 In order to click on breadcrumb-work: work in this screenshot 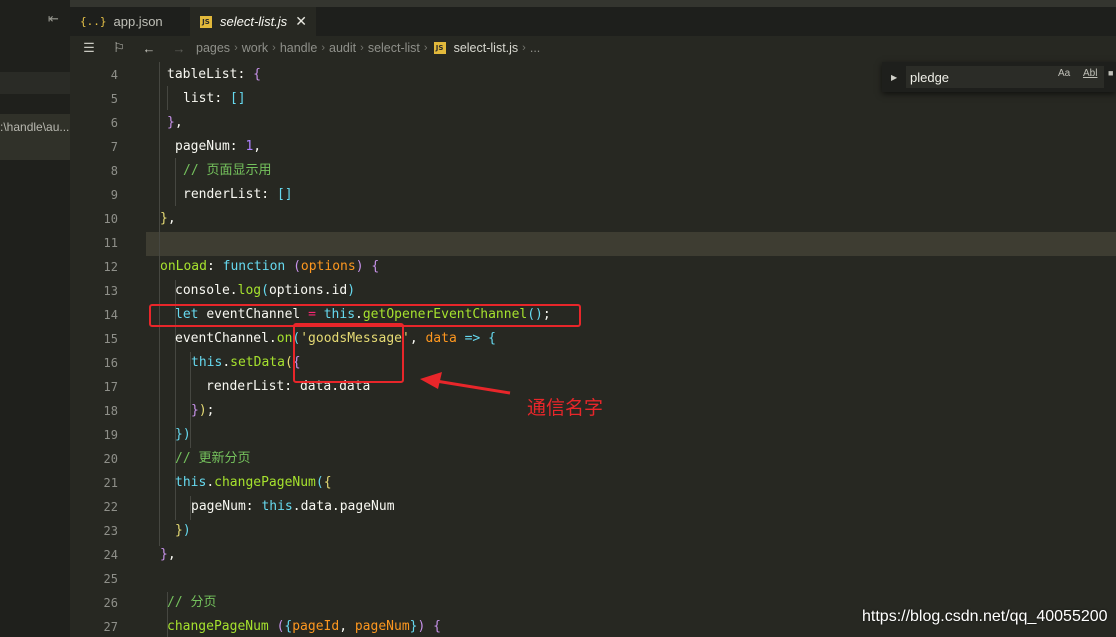, I will do `click(255, 48)`.